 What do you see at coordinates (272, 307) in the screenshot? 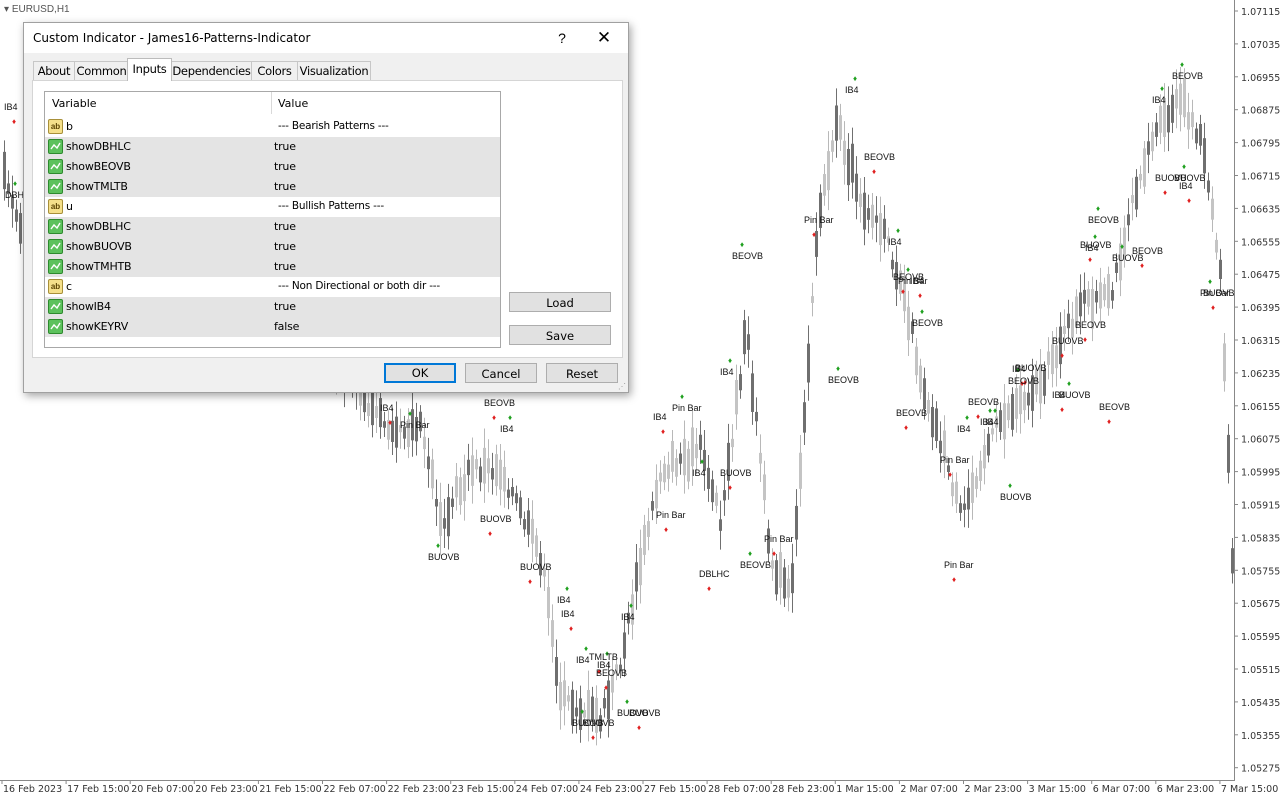
I see `input-row: showIB4 true` at bounding box center [272, 307].